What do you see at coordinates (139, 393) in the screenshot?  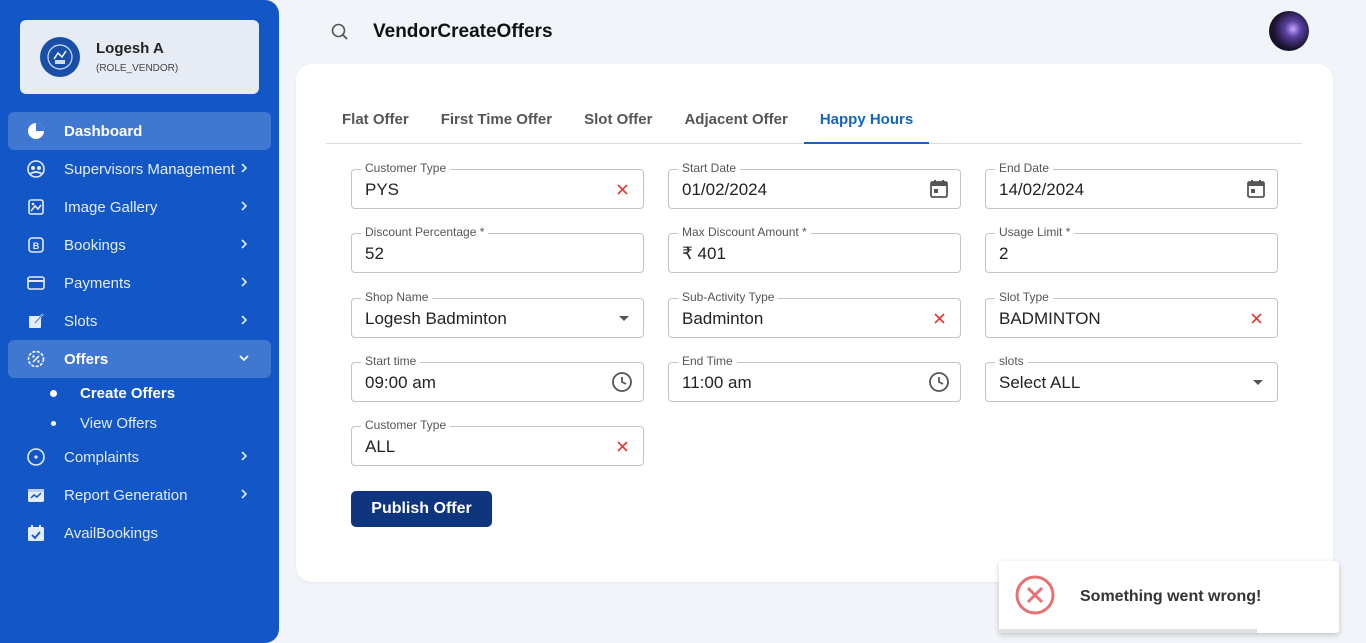 I see `sidebar-subitem-create-offers: Create Offers` at bounding box center [139, 393].